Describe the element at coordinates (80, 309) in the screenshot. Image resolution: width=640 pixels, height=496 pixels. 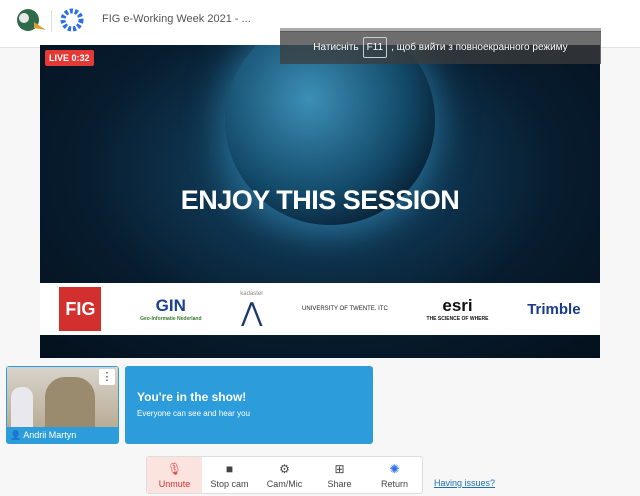
I see `fig-logo: FIG` at that location.